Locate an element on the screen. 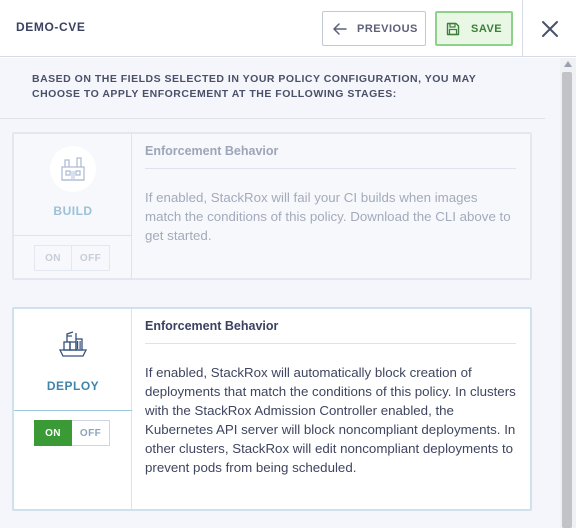 The image size is (576, 528). arrow-left-icon is located at coordinates (340, 28).